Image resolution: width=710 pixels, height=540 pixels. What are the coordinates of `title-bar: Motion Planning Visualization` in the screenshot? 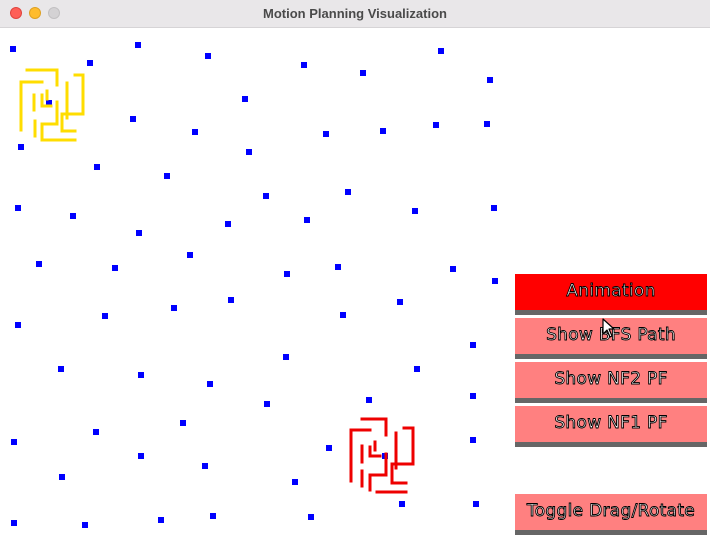 It's located at (355, 14).